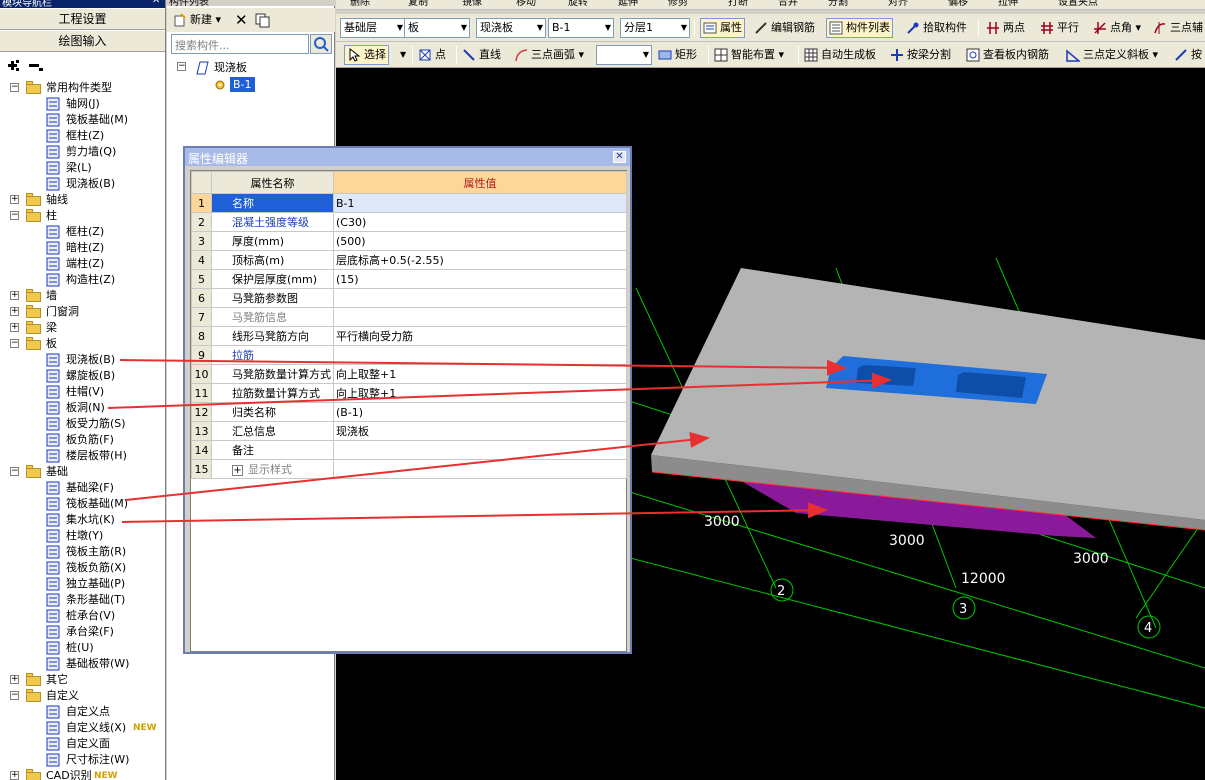  I want to click on select-button: 选择, so click(366, 55).